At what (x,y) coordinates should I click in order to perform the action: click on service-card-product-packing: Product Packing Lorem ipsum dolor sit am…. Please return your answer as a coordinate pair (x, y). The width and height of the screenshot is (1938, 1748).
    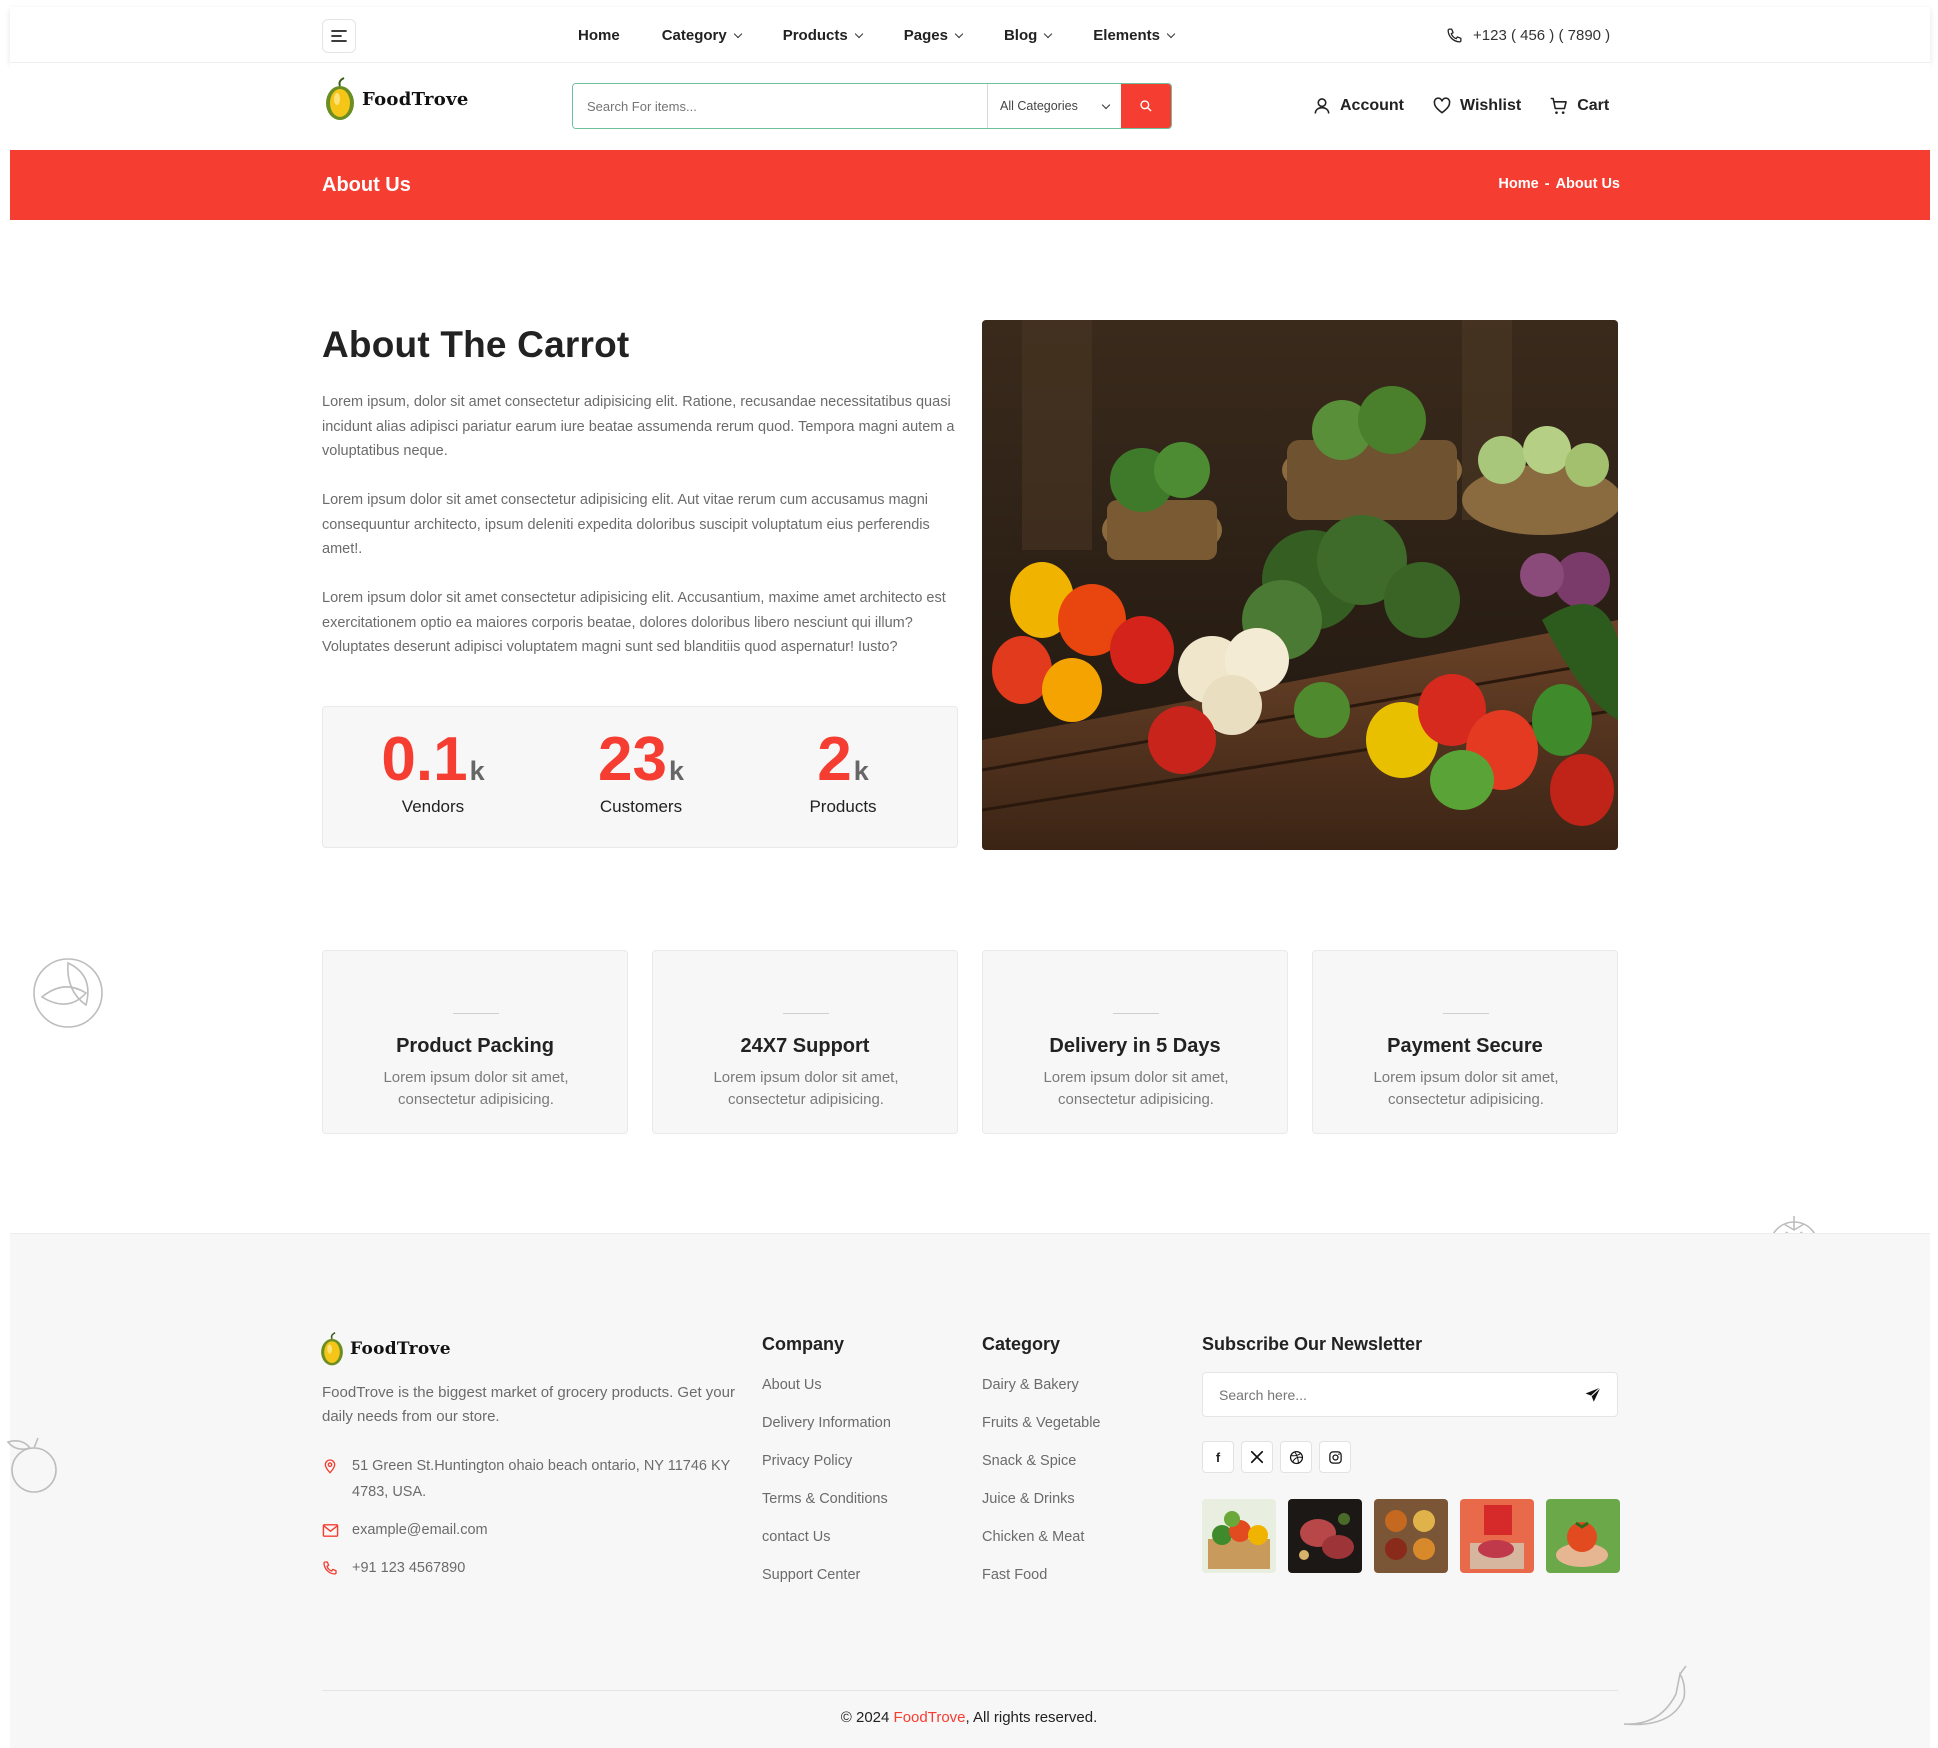
    Looking at the image, I should click on (475, 1042).